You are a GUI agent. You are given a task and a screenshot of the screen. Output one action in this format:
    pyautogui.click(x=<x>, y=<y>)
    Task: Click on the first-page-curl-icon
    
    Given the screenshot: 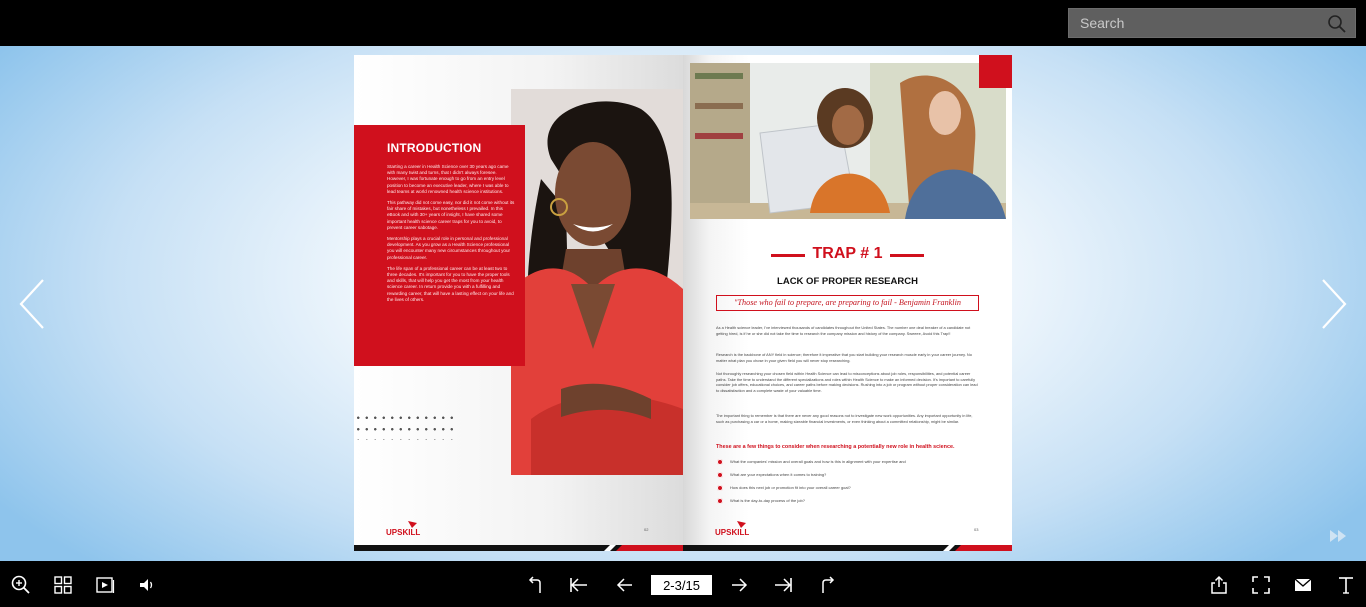 What is the action you would take?
    pyautogui.click(x=535, y=585)
    